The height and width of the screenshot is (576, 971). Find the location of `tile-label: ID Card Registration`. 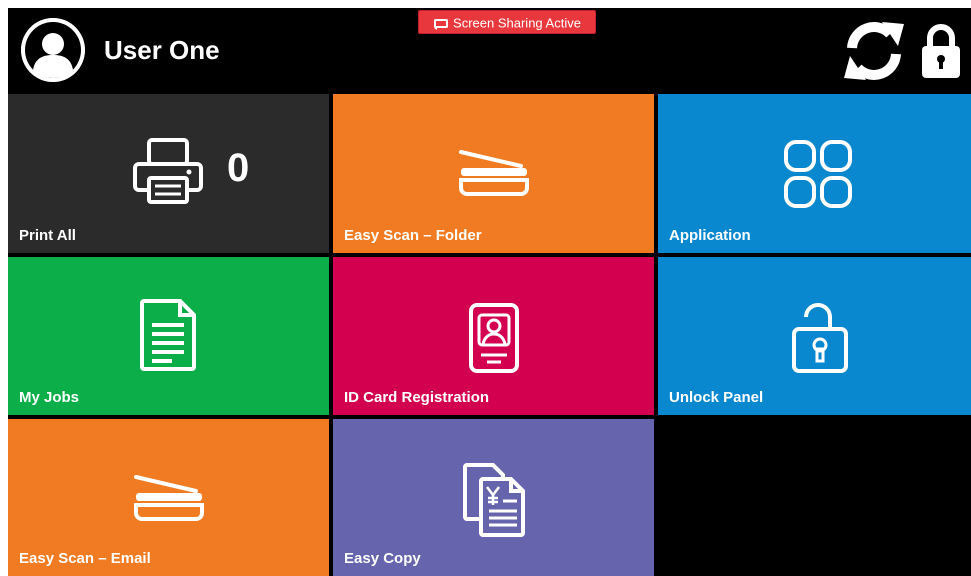

tile-label: ID Card Registration is located at coordinates (417, 397).